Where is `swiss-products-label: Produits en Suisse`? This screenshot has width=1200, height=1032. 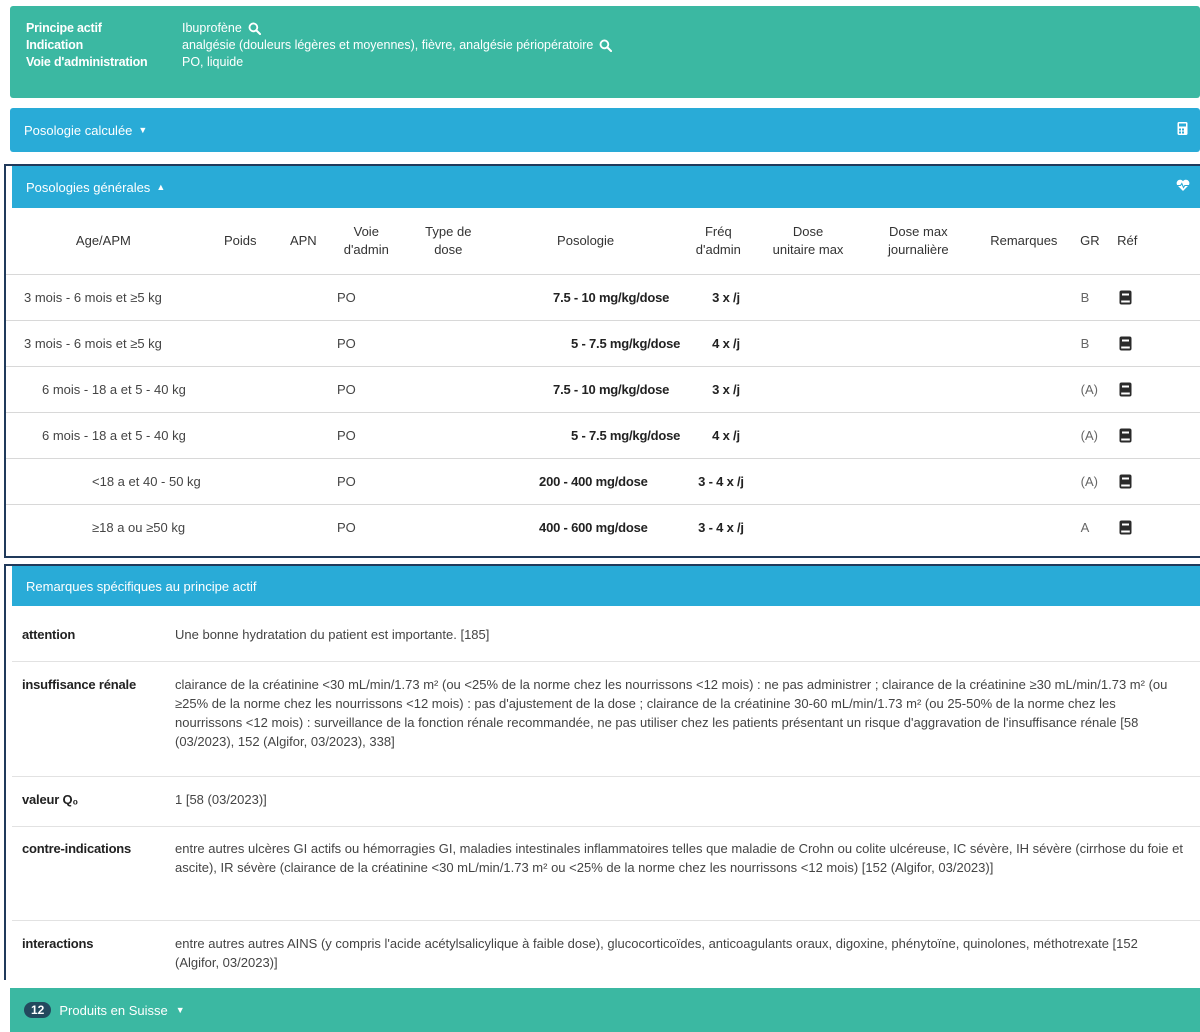
swiss-products-label: Produits en Suisse is located at coordinates (113, 1010).